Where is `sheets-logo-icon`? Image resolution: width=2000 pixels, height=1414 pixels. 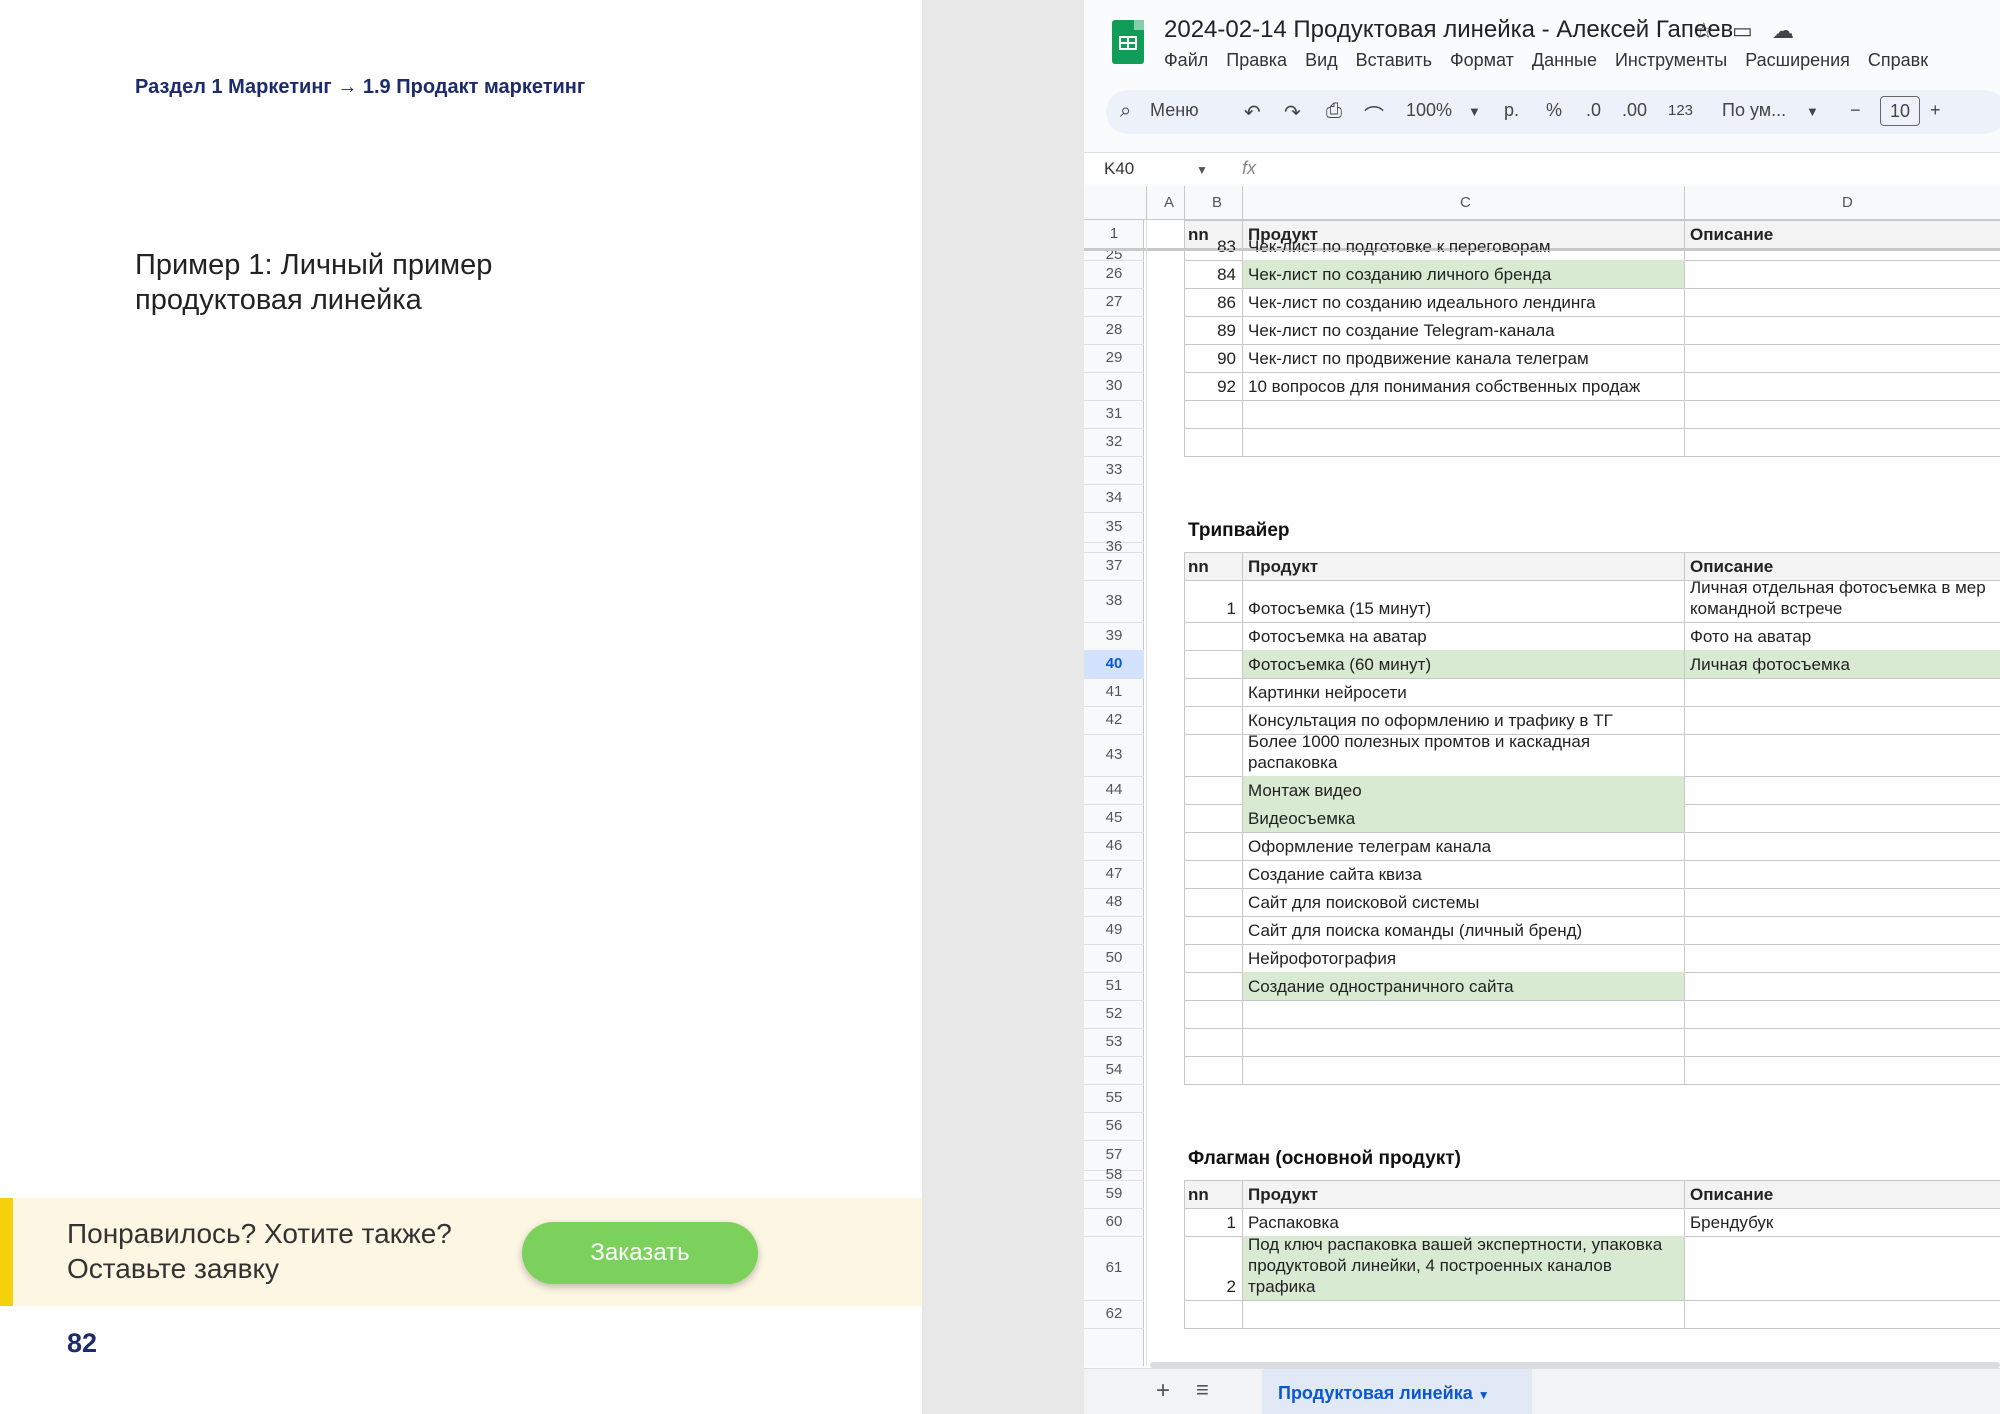 sheets-logo-icon is located at coordinates (1128, 42).